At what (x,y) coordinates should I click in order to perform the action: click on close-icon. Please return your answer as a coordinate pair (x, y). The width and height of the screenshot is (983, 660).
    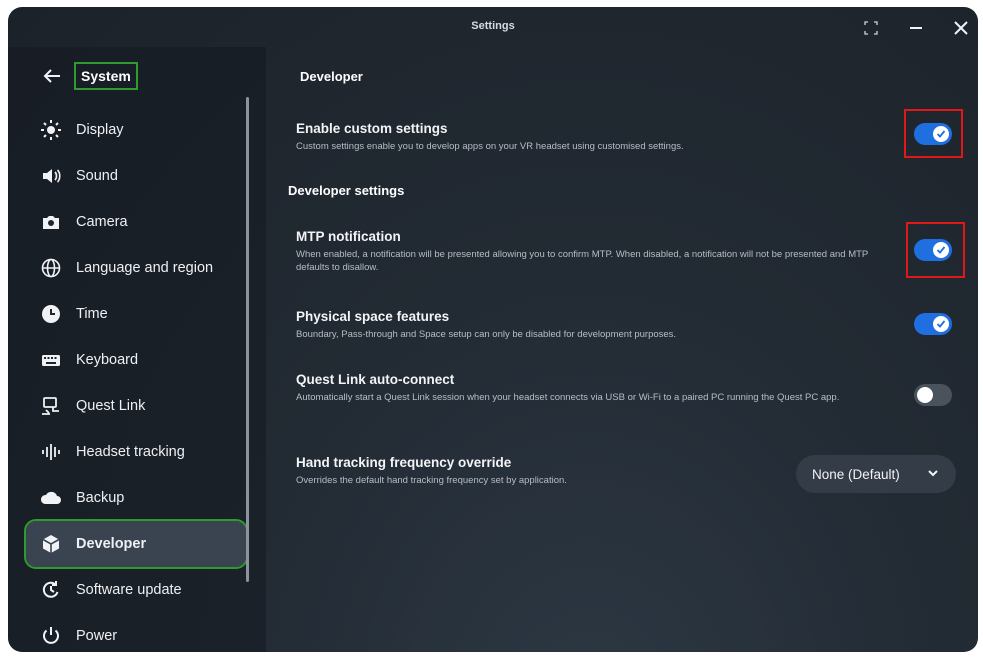
    Looking at the image, I should click on (961, 28).